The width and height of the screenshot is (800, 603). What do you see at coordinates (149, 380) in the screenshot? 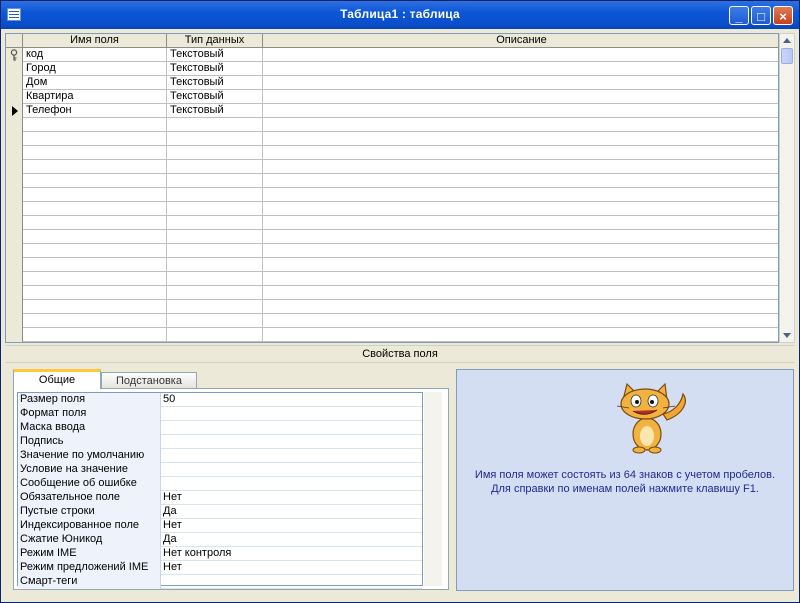
I see `tab-lookup: Подстановка` at bounding box center [149, 380].